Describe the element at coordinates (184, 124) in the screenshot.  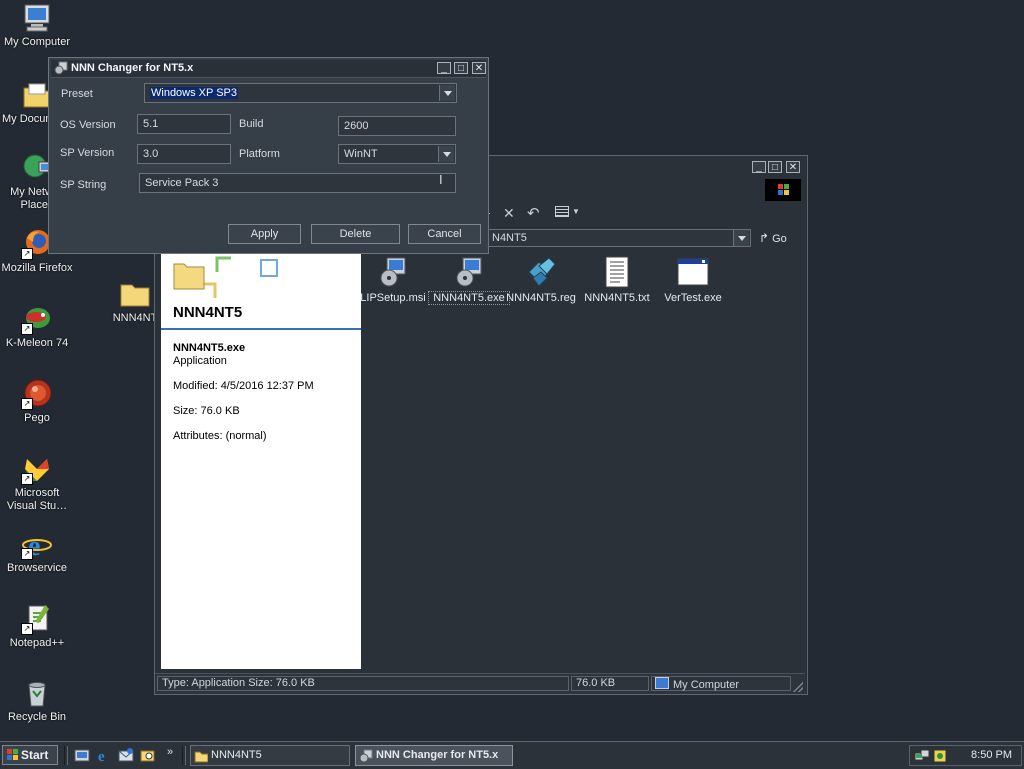
I see `os-version-field: 5.1` at that location.